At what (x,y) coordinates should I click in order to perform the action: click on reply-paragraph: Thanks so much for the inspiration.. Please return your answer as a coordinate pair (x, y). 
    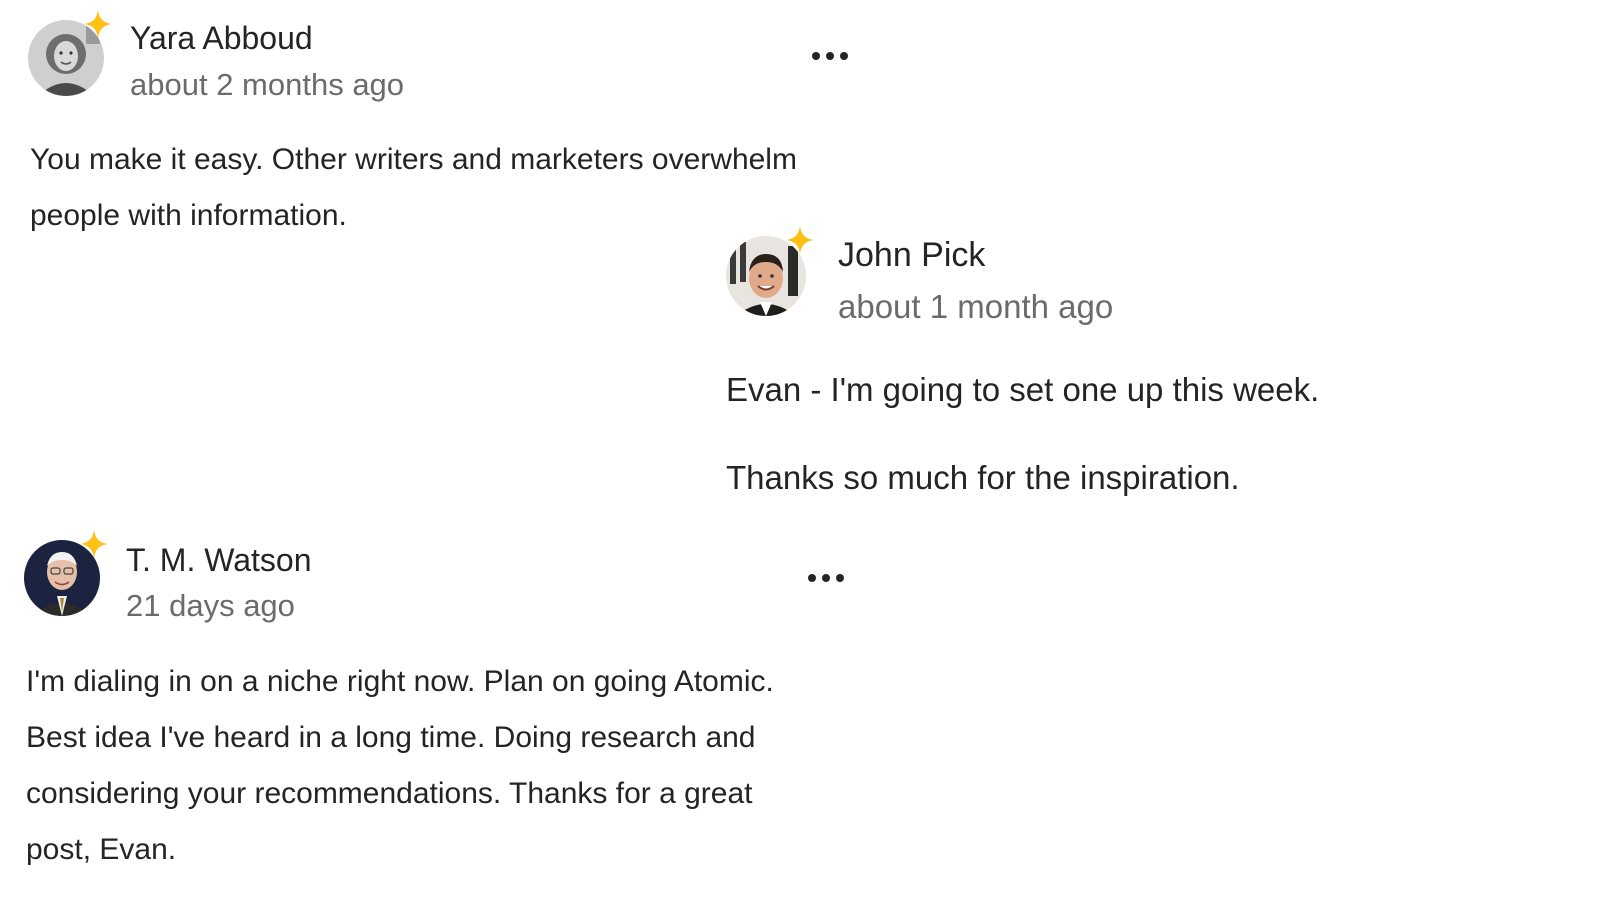
    Looking at the image, I should click on (983, 477).